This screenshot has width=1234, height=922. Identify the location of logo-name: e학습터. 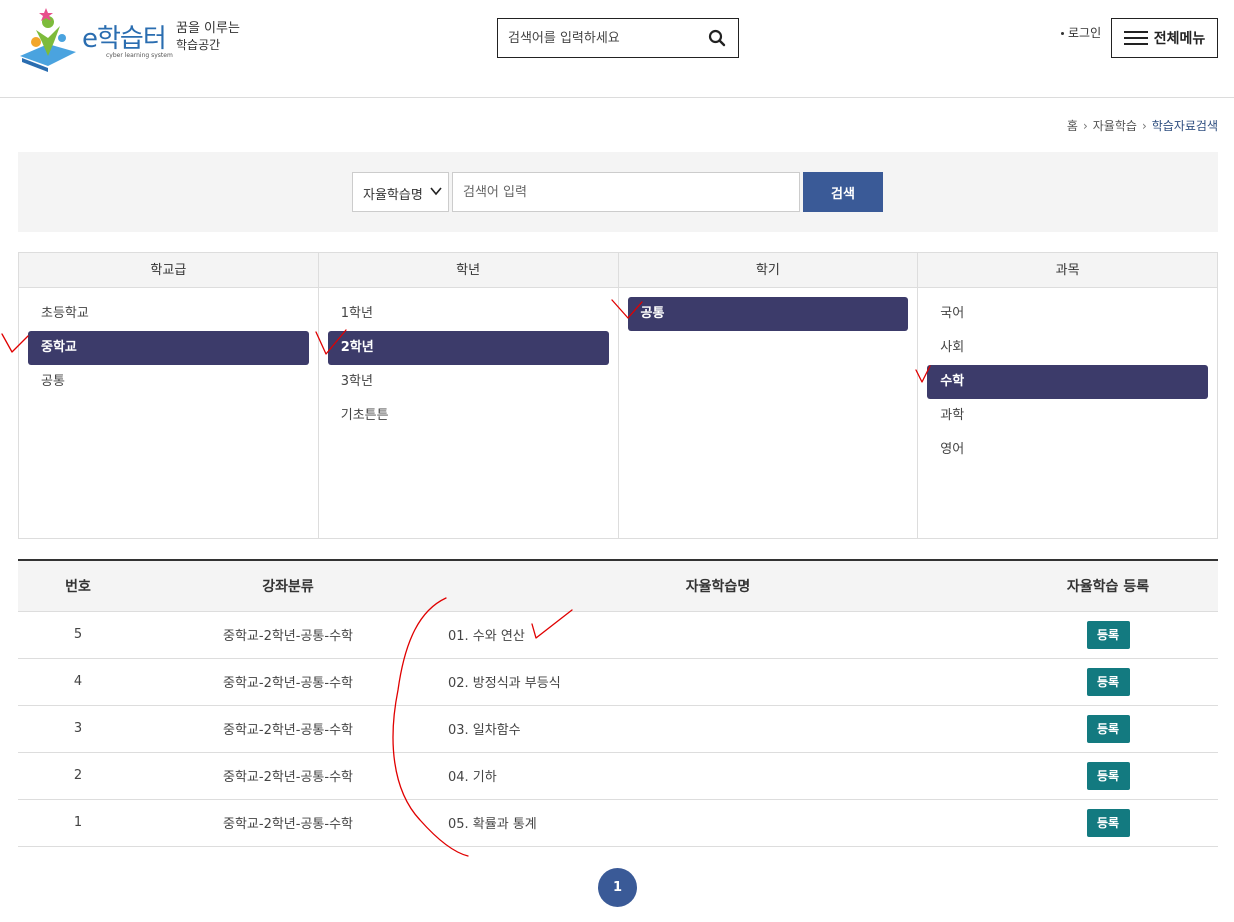
(124, 39).